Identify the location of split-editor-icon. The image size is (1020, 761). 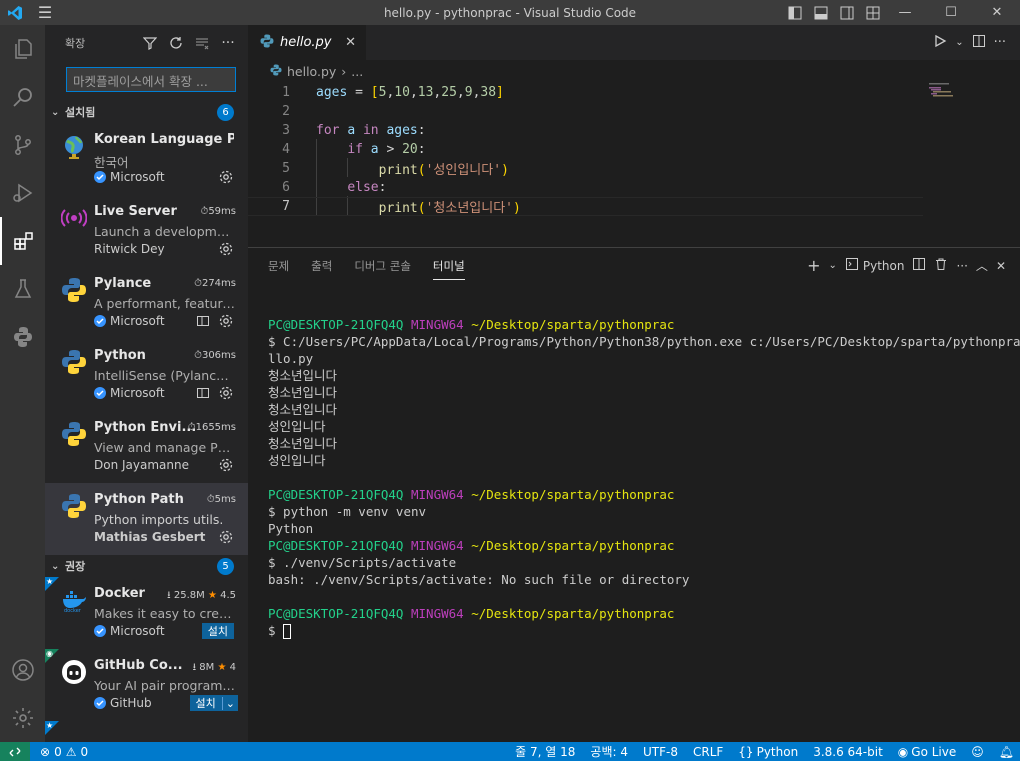
(979, 43).